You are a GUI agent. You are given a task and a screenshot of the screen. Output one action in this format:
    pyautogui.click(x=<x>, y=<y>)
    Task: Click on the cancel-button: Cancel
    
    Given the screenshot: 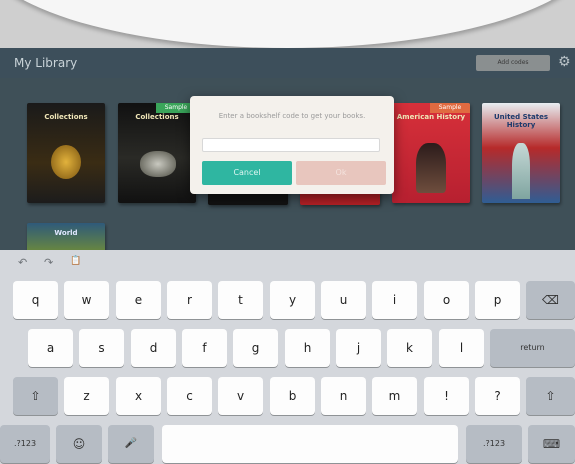 What is the action you would take?
    pyautogui.click(x=247, y=173)
    